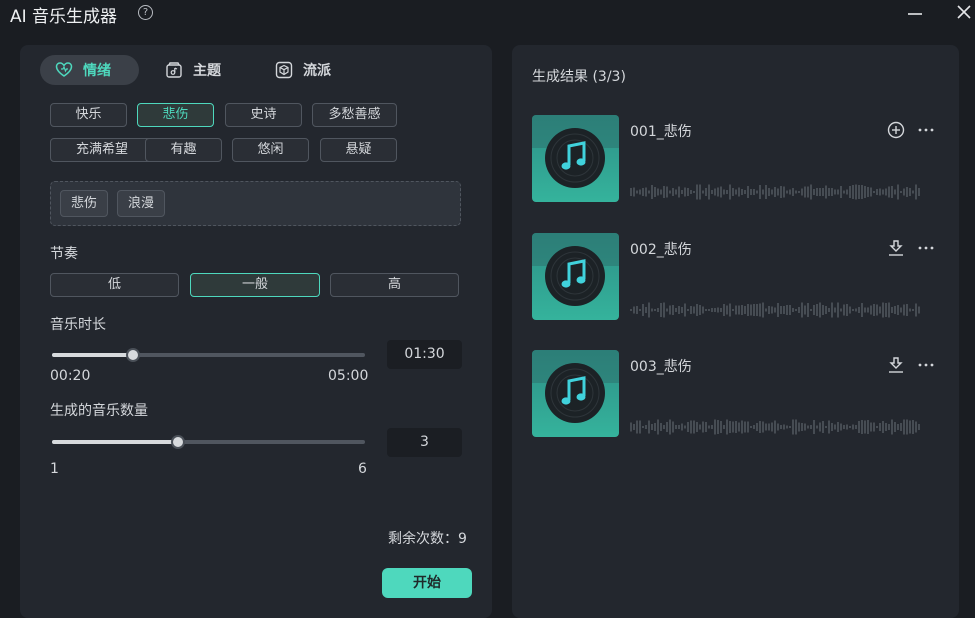  Describe the element at coordinates (92, 355) in the screenshot. I see `duration-slider-fill` at that location.